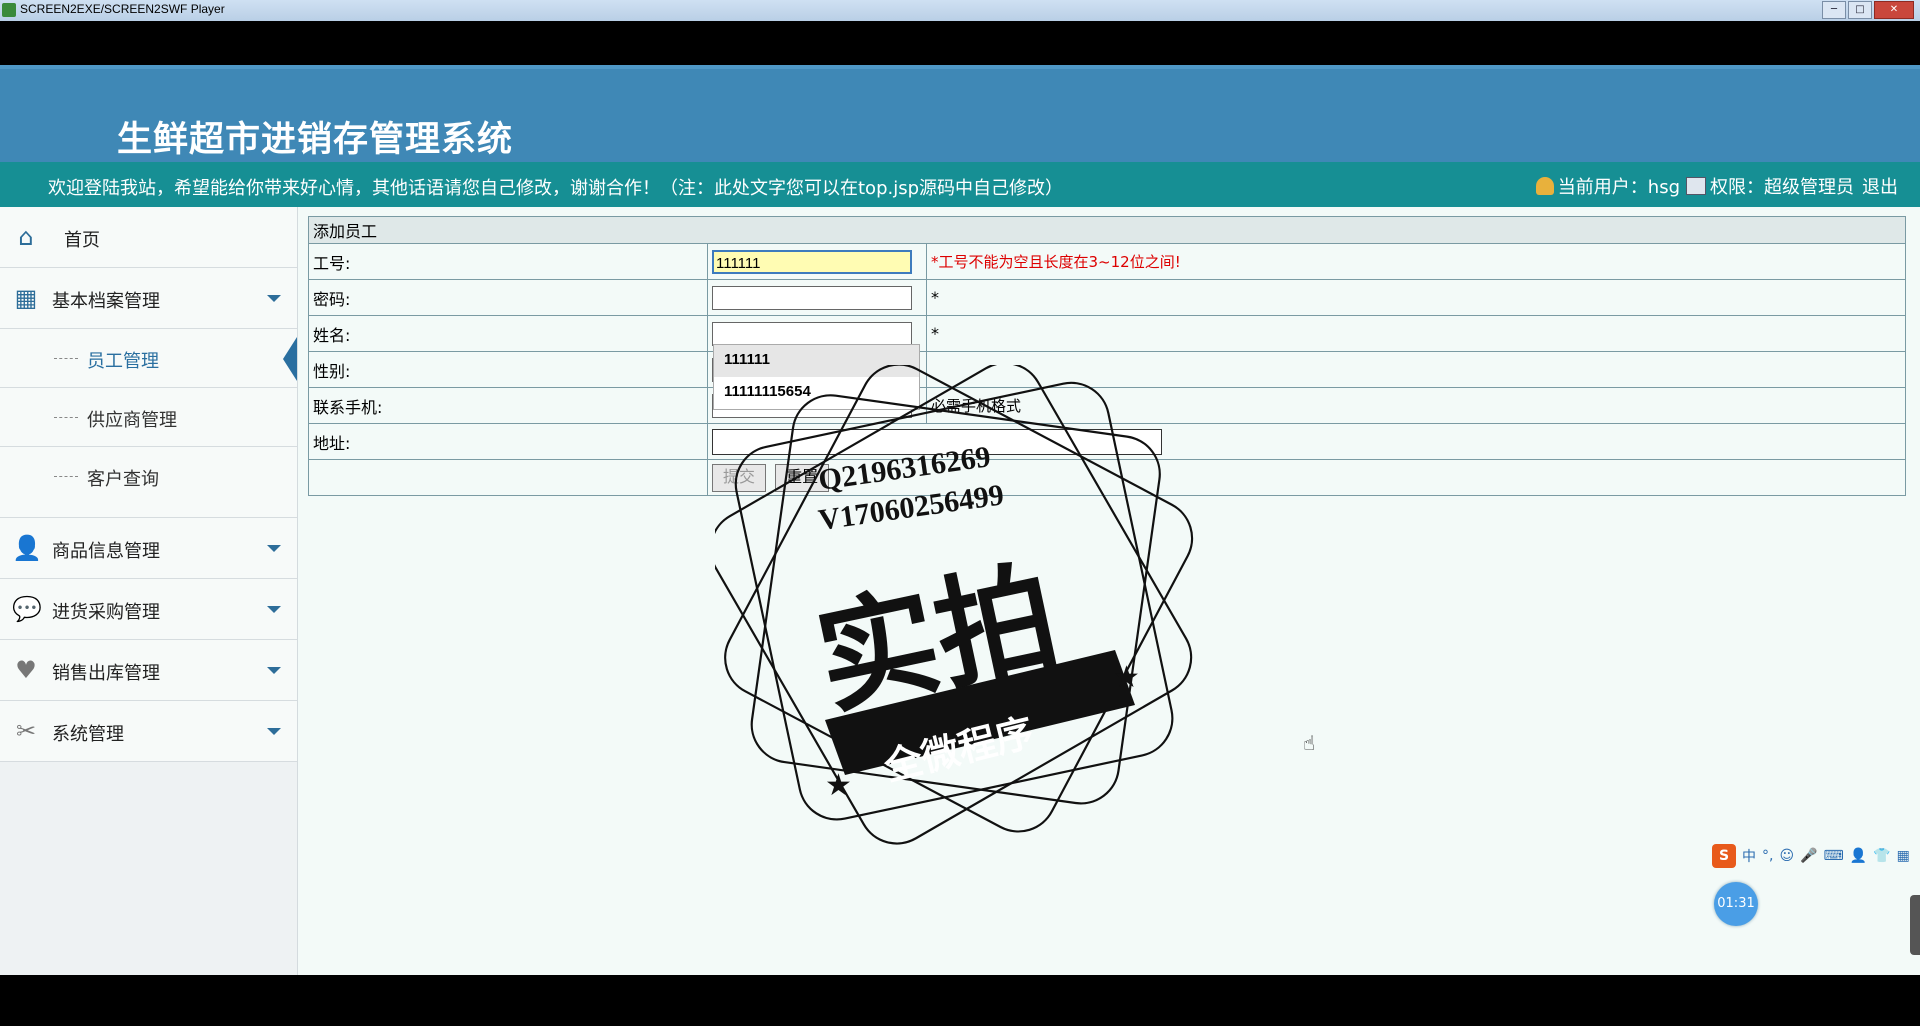 Image resolution: width=1920 pixels, height=1026 pixels. I want to click on emoji-icon: ☺, so click(1786, 856).